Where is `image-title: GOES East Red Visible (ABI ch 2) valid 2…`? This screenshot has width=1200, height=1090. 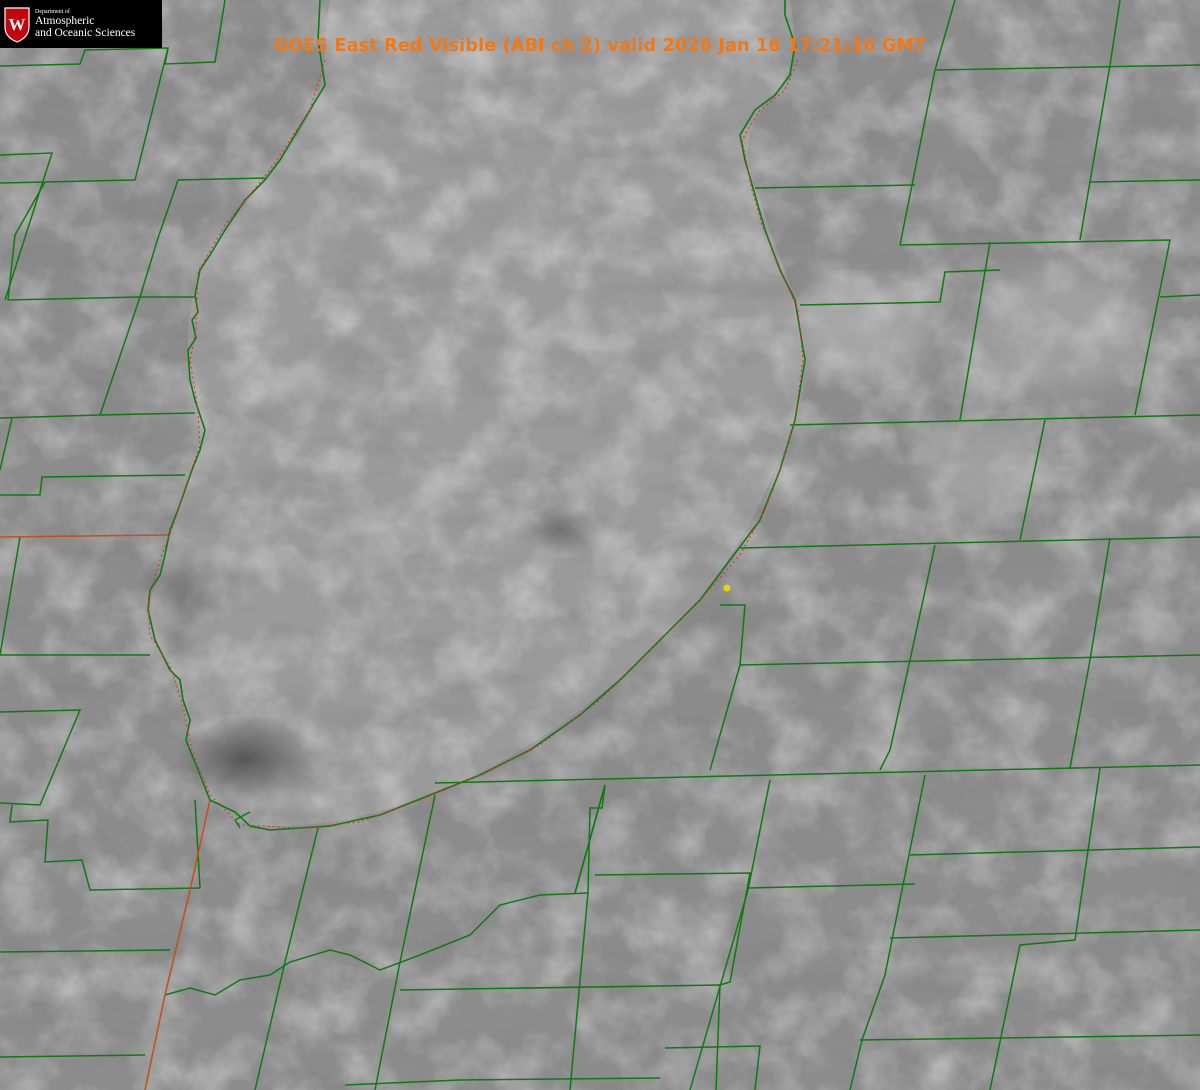
image-title: GOES East Red Visible (ABI ch 2) valid 2… is located at coordinates (600, 46).